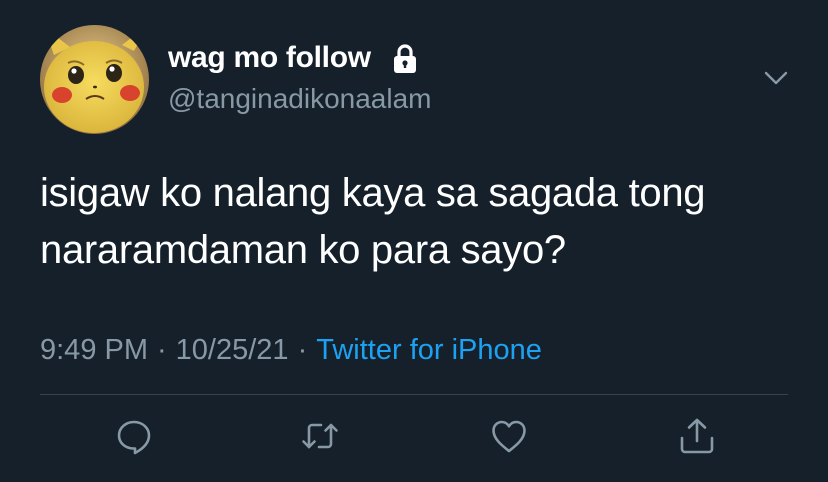 The image size is (828, 482). What do you see at coordinates (405, 58) in the screenshot?
I see `lock-icon` at bounding box center [405, 58].